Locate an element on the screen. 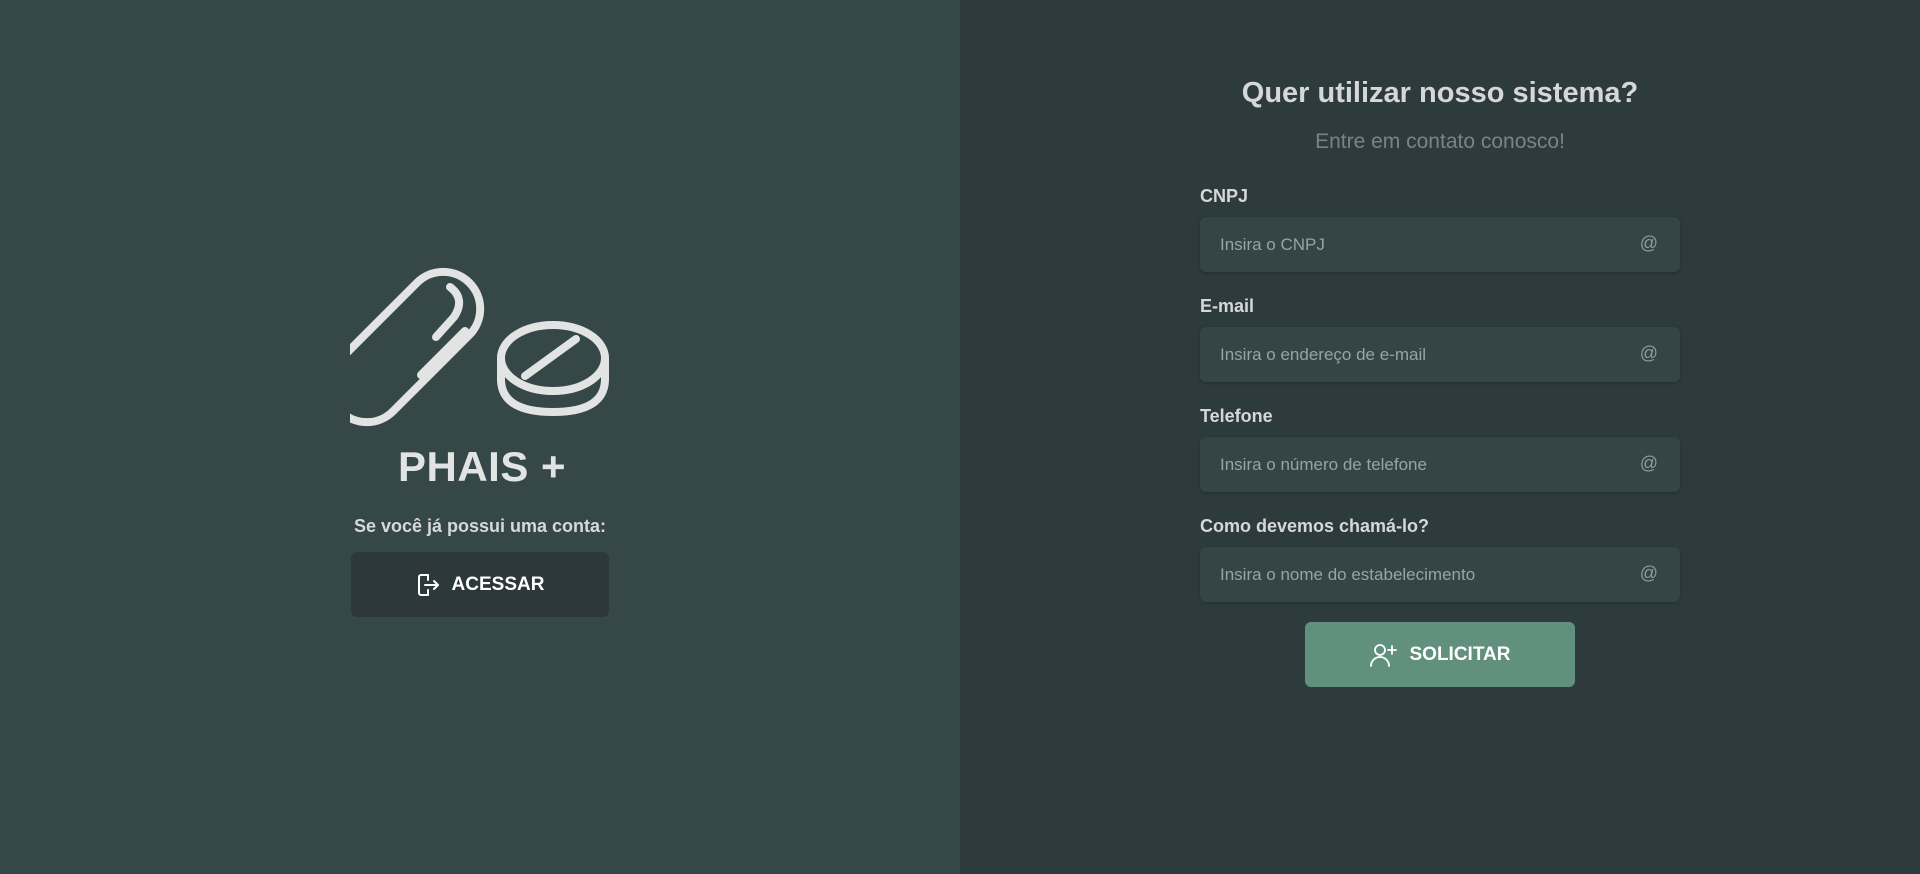 Image resolution: width=1920 pixels, height=874 pixels. cnpj-field: @ is located at coordinates (1440, 244).